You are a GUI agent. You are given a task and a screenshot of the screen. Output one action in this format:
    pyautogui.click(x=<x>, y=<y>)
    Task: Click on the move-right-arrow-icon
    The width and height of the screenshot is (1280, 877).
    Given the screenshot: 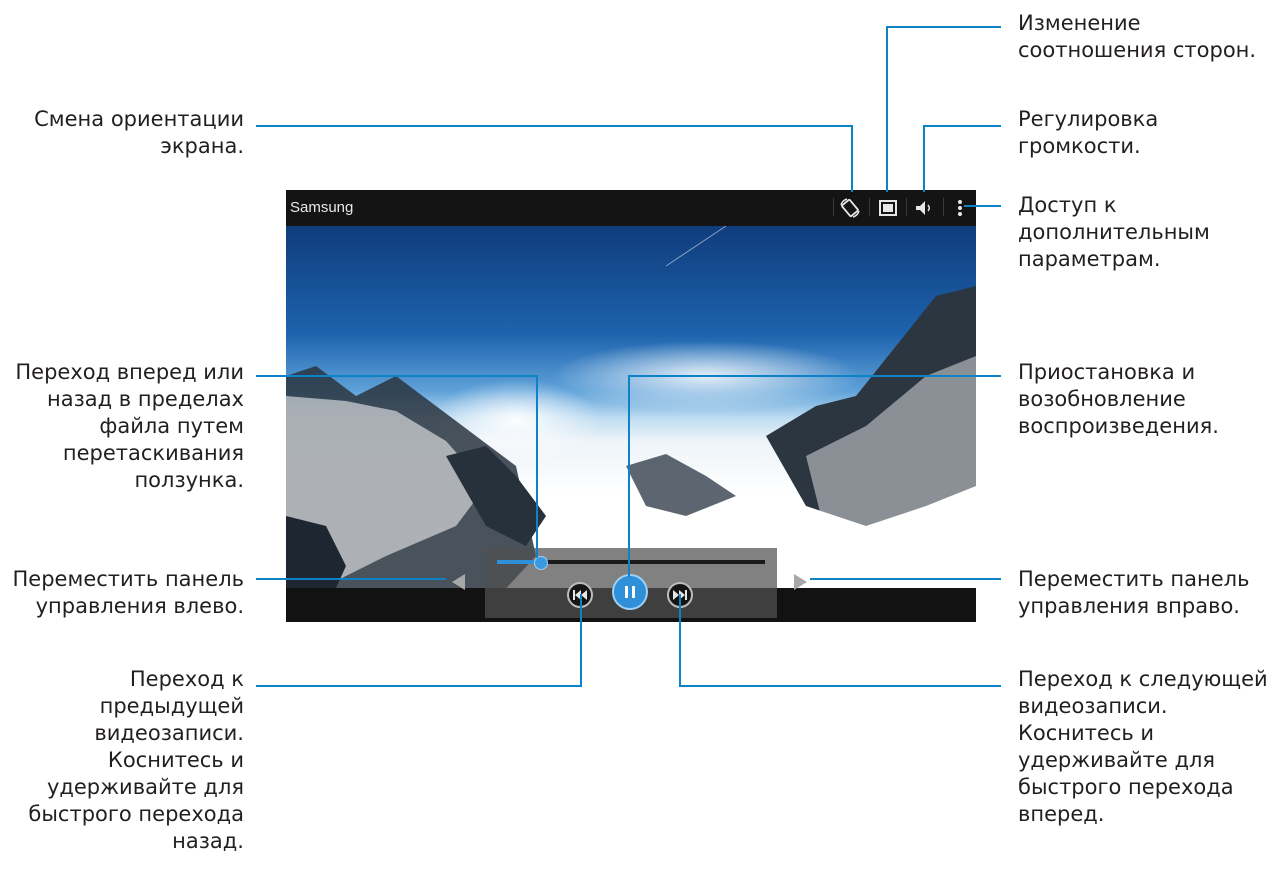 What is the action you would take?
    pyautogui.click(x=800, y=582)
    